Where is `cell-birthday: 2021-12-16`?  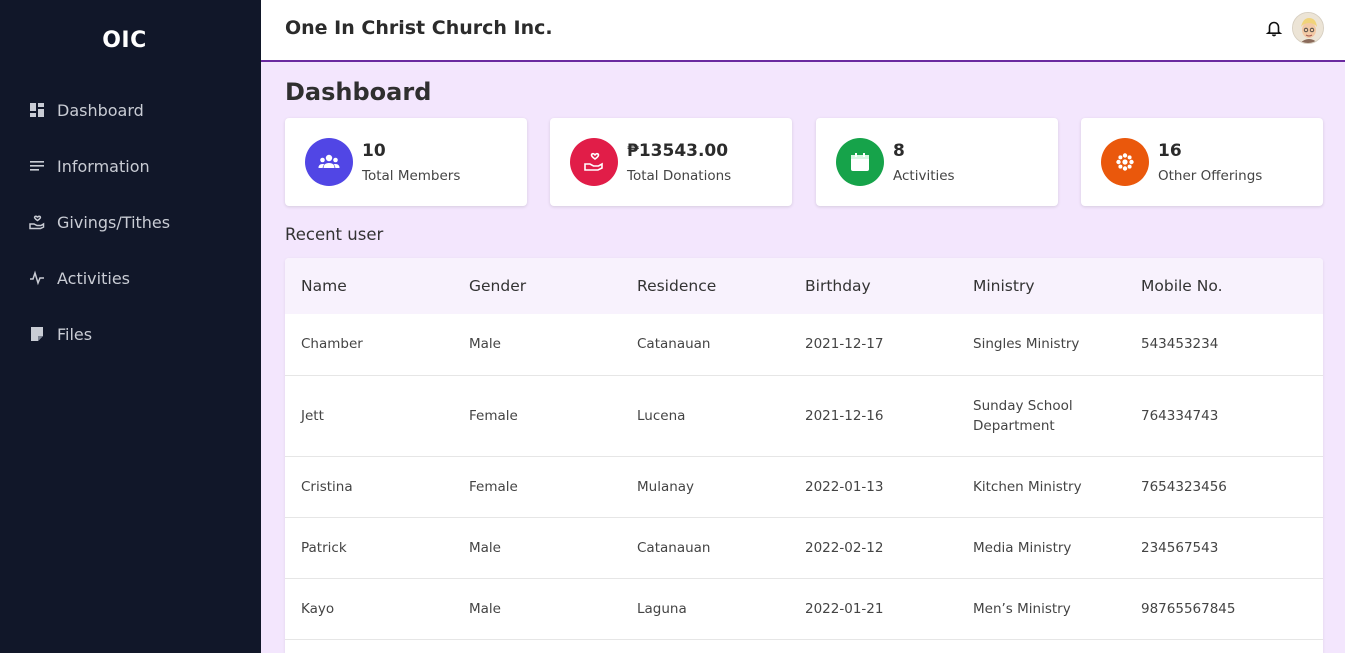 cell-birthday: 2021-12-16 is located at coordinates (873, 416).